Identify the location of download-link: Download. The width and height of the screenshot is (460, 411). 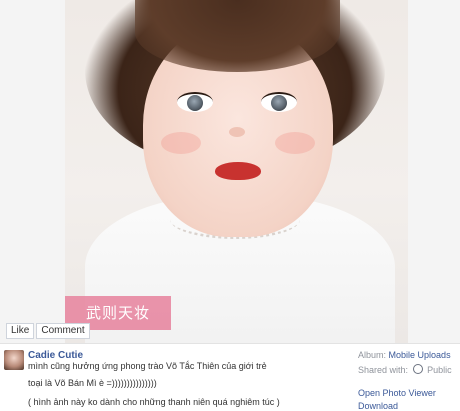
(378, 406).